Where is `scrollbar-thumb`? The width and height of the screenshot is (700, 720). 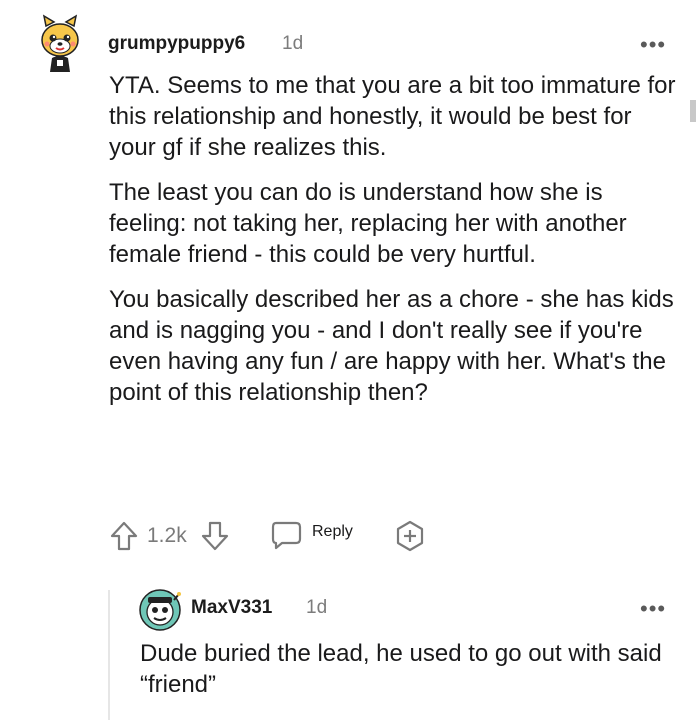
scrollbar-thumb is located at coordinates (693, 111).